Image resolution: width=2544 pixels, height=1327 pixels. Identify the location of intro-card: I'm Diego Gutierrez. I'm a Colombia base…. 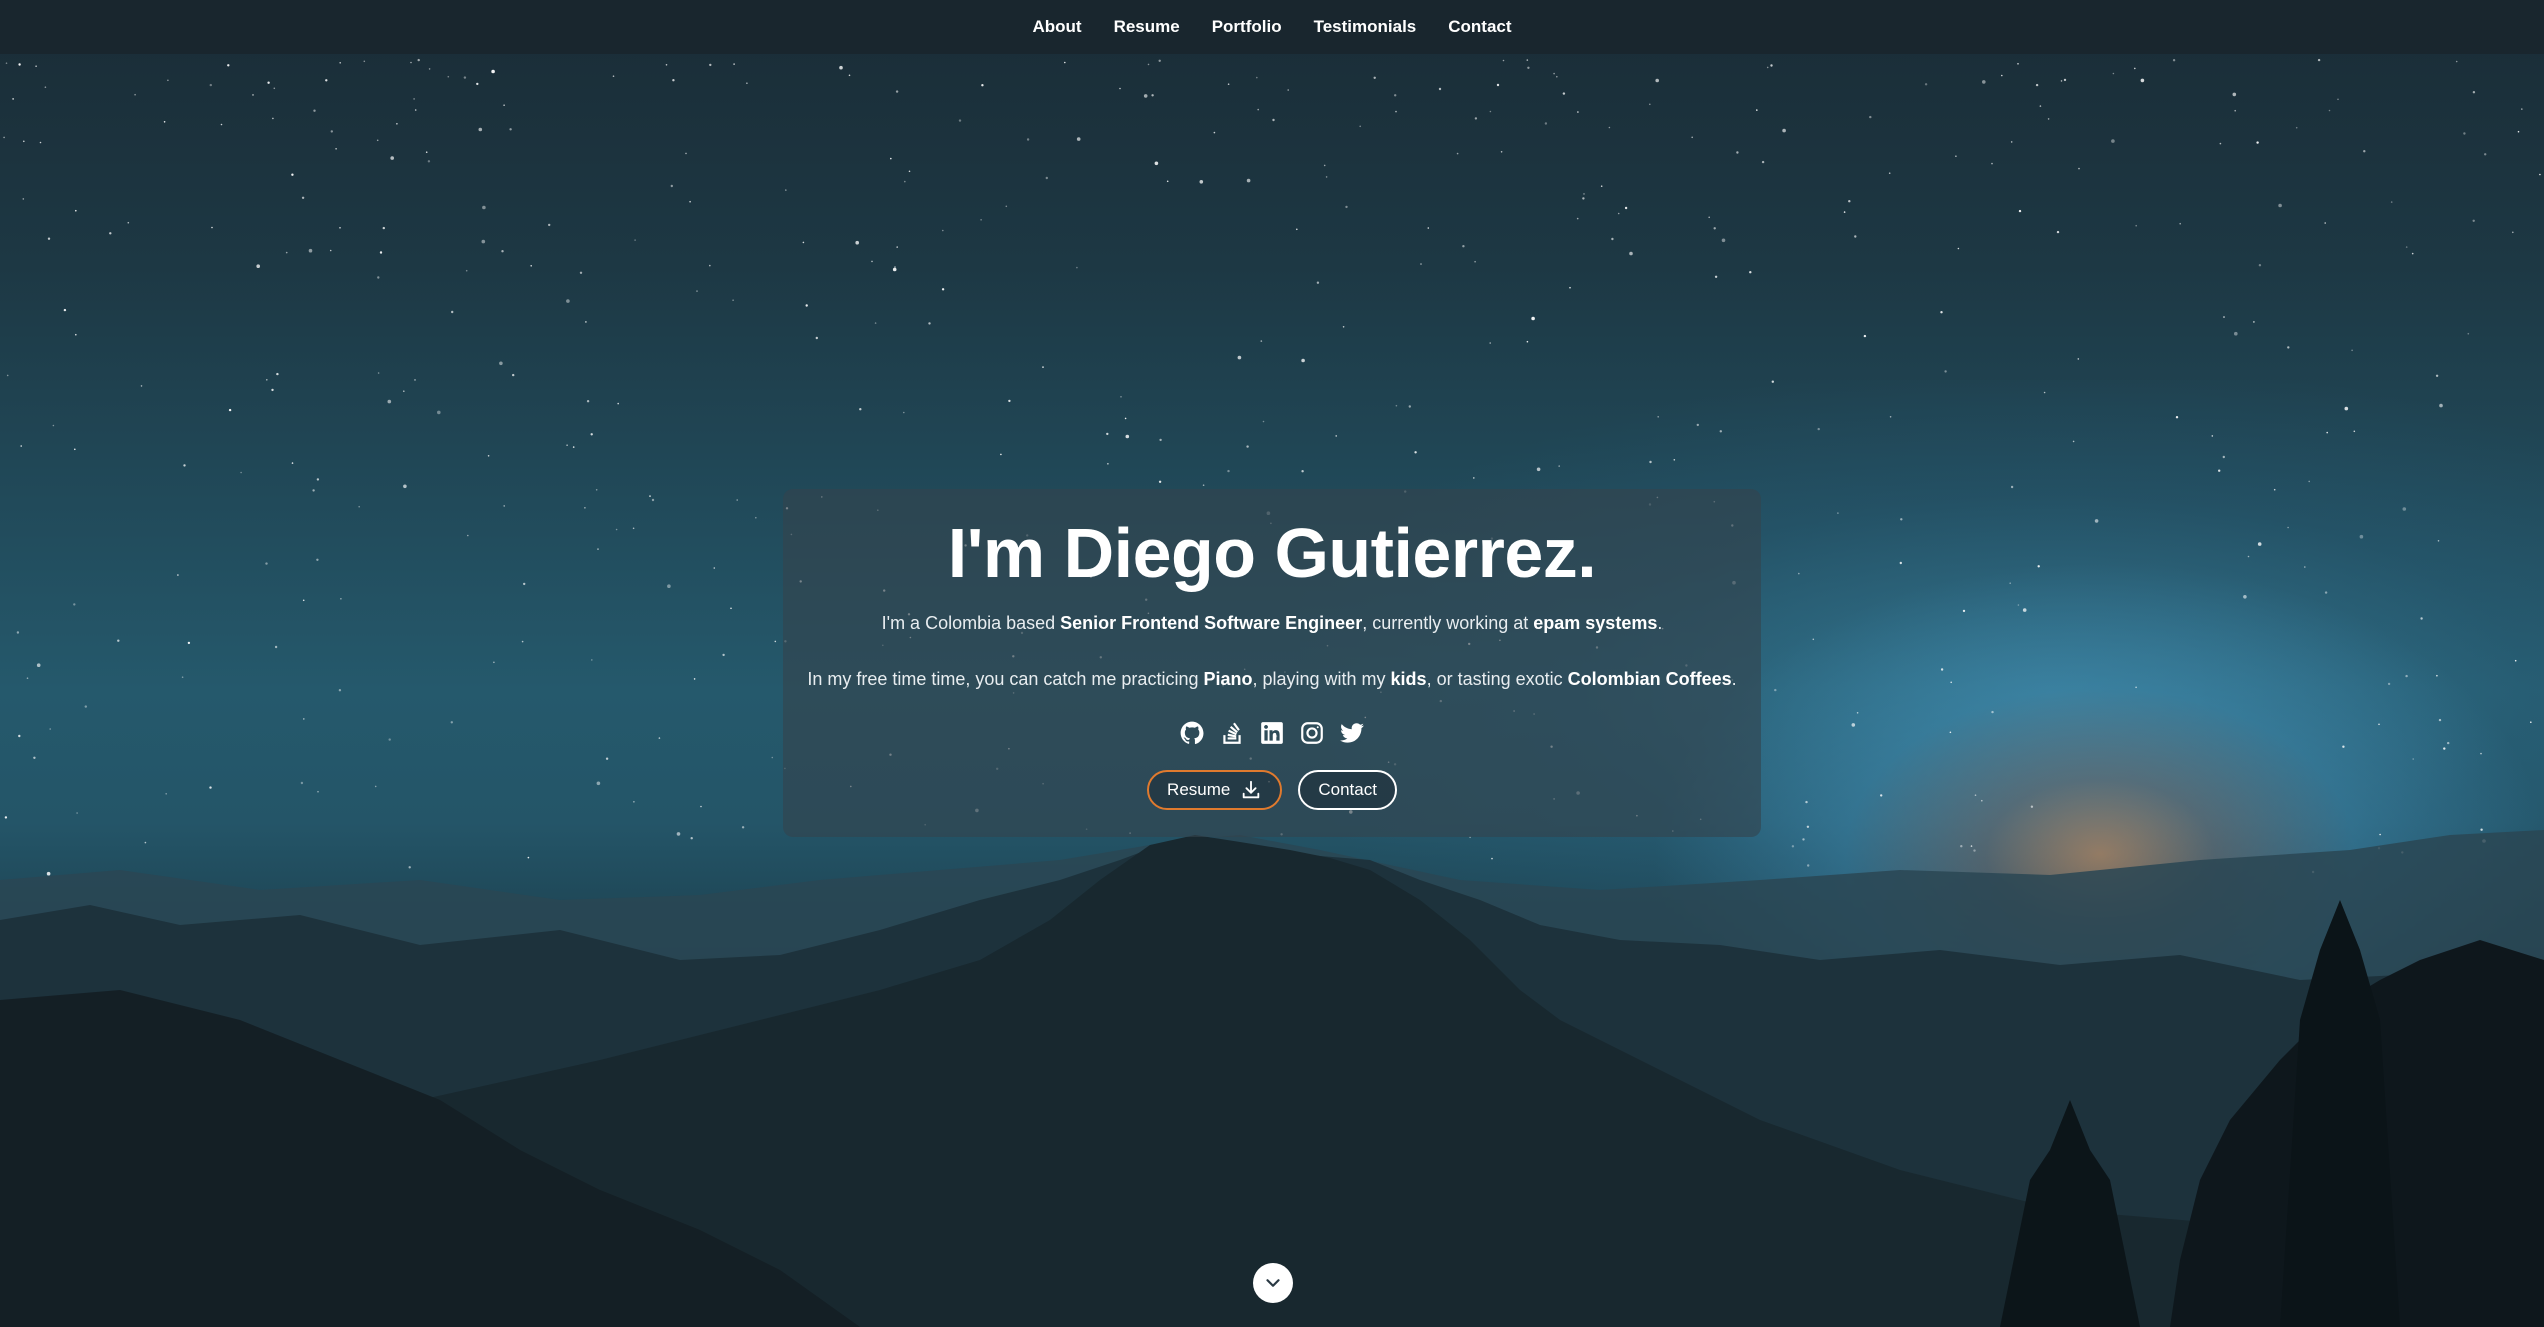
(1272, 663).